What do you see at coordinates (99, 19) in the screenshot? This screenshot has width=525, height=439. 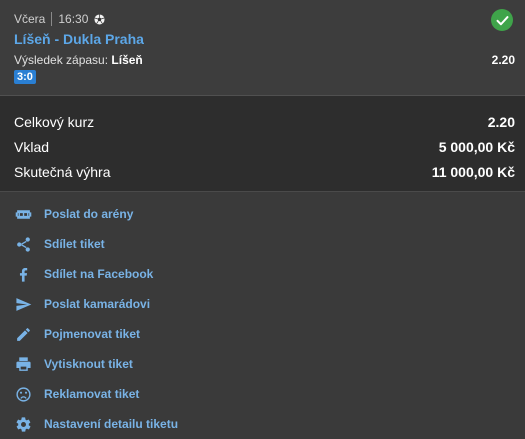 I see `soccer-ball-icon` at bounding box center [99, 19].